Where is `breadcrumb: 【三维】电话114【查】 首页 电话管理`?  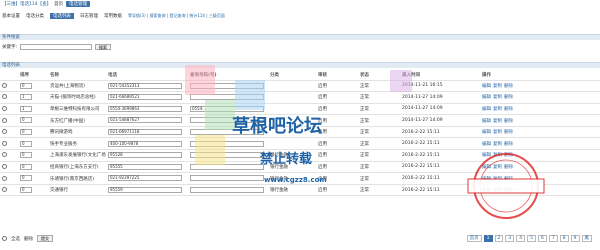
breadcrumb: 【三维】电话114【查】 首页 电话管理 is located at coordinates (46, 4).